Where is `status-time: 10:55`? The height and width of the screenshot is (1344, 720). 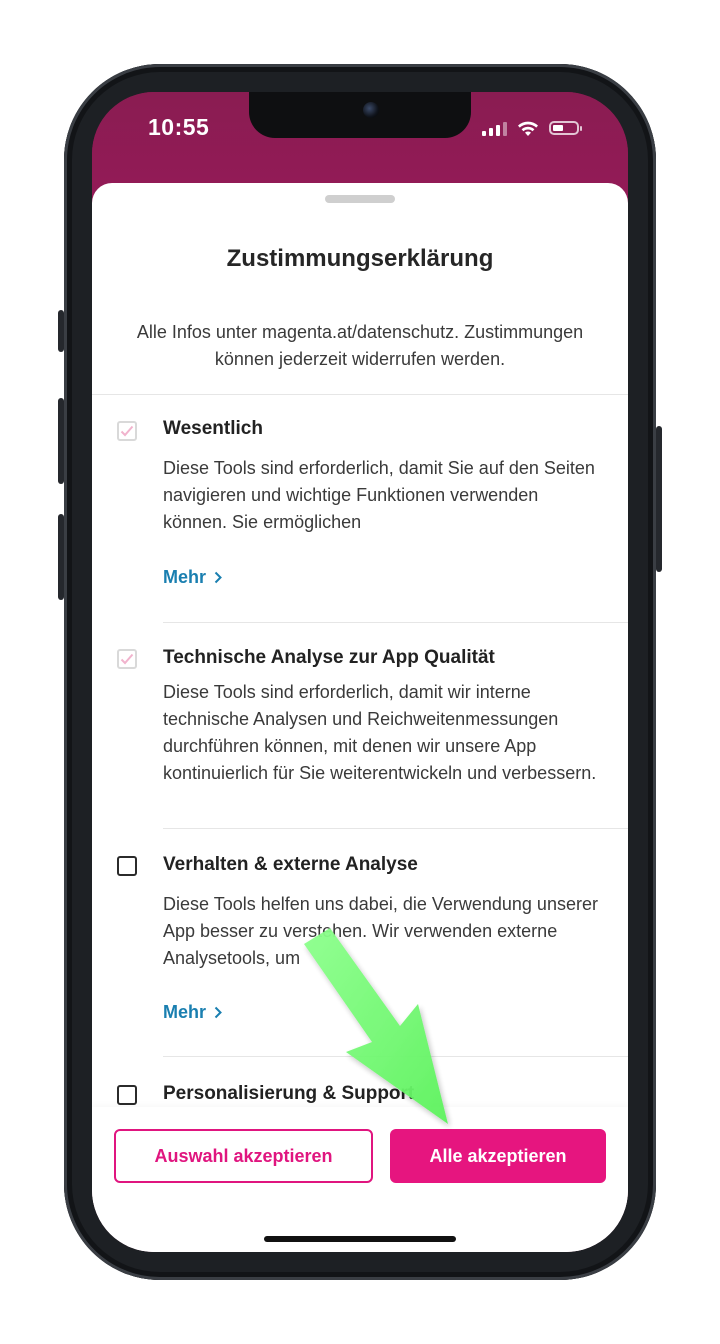 status-time: 10:55 is located at coordinates (179, 127).